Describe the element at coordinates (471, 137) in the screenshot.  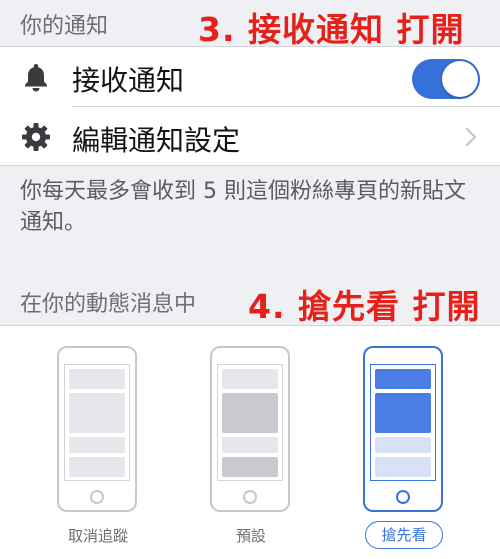
I see `chevron-right-icon` at that location.